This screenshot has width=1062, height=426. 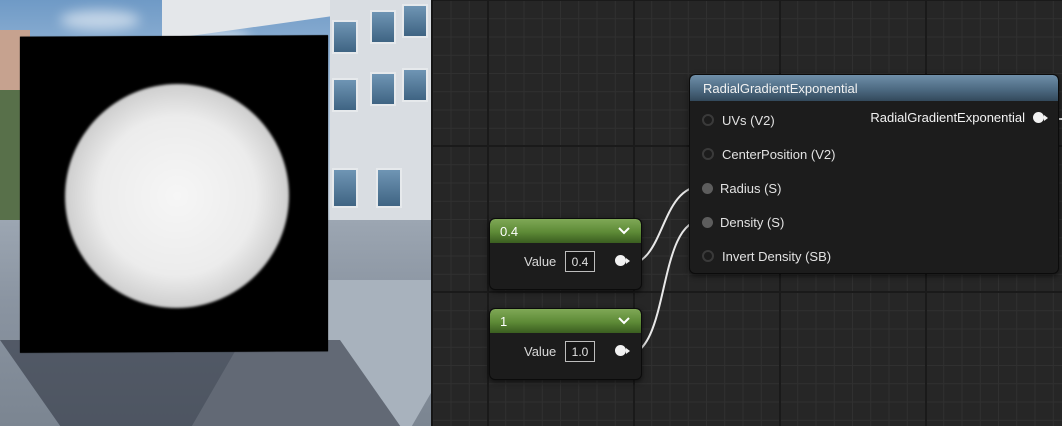 I want to click on pin-label: Density (S), so click(x=752, y=222).